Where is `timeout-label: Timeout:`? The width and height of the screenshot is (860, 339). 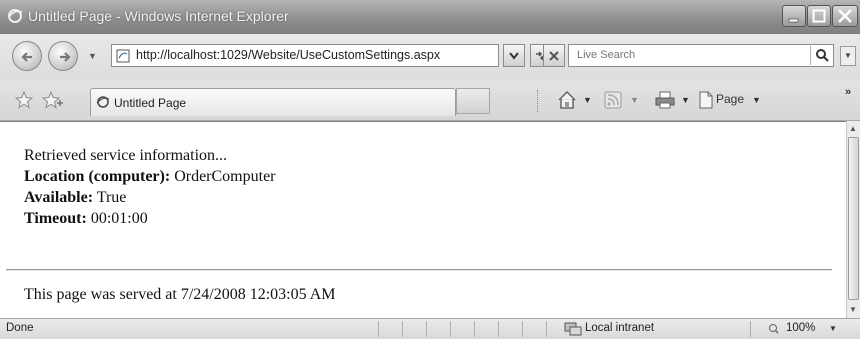
timeout-label: Timeout: is located at coordinates (55, 218).